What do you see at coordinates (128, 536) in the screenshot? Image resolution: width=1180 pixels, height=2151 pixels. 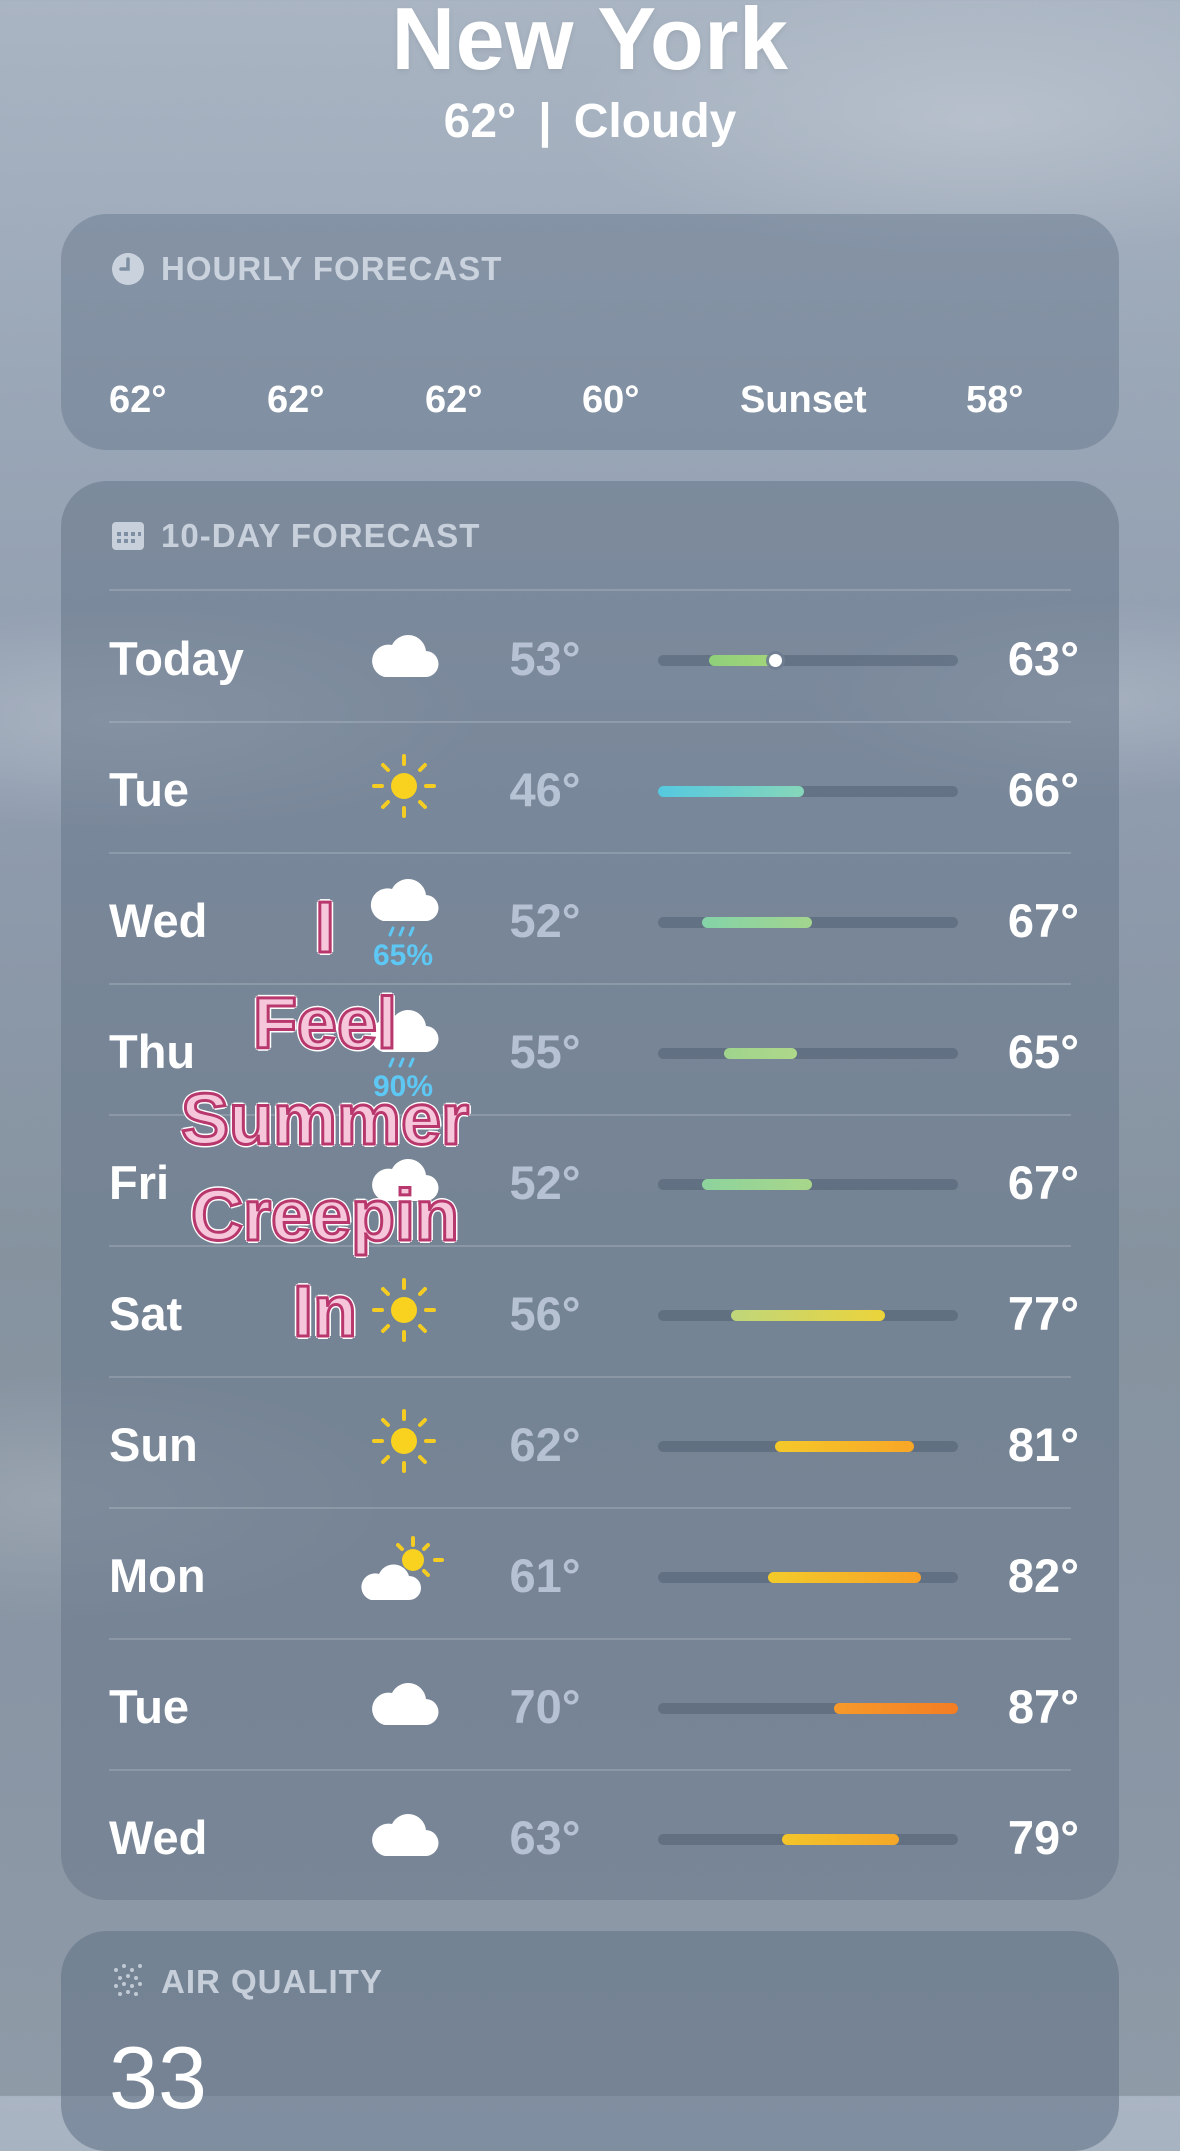 I see `calendar-icon` at bounding box center [128, 536].